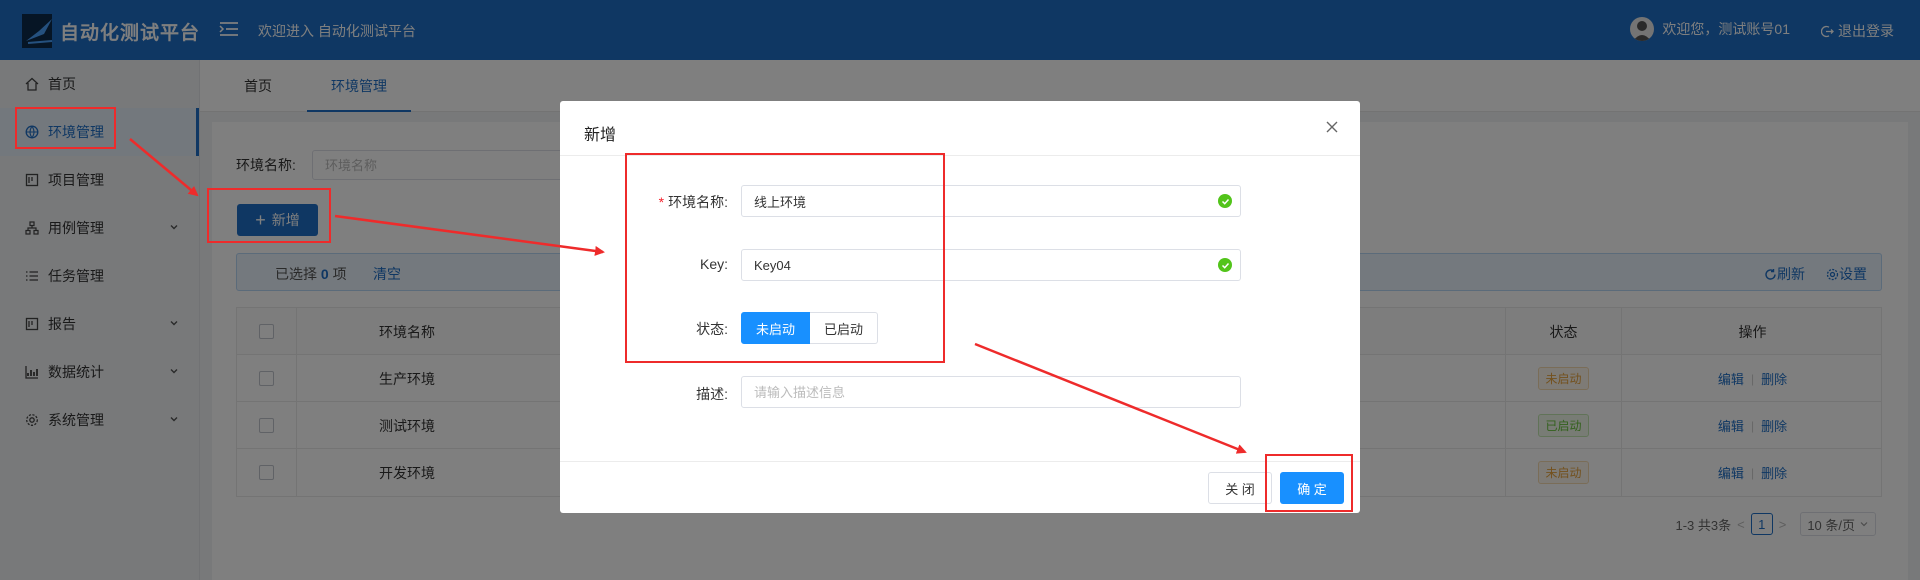 This screenshot has width=1920, height=580. I want to click on status-option-active: 已启动, so click(844, 328).